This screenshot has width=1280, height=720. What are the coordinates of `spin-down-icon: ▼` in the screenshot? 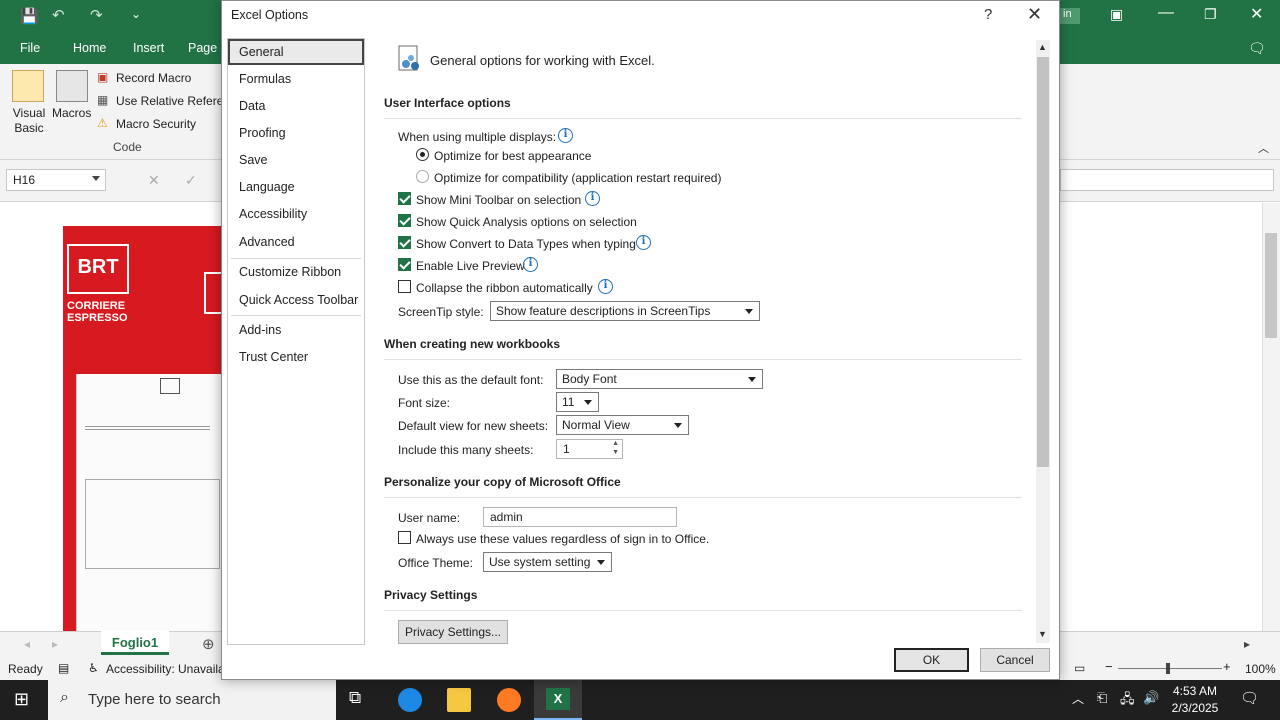 It's located at (615, 452).